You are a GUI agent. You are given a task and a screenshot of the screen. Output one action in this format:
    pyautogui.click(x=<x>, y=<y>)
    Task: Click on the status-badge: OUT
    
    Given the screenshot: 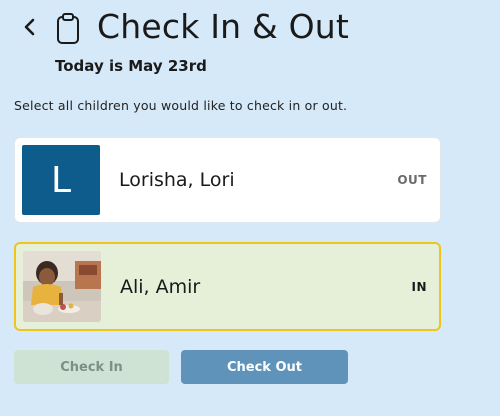 What is the action you would take?
    pyautogui.click(x=412, y=180)
    